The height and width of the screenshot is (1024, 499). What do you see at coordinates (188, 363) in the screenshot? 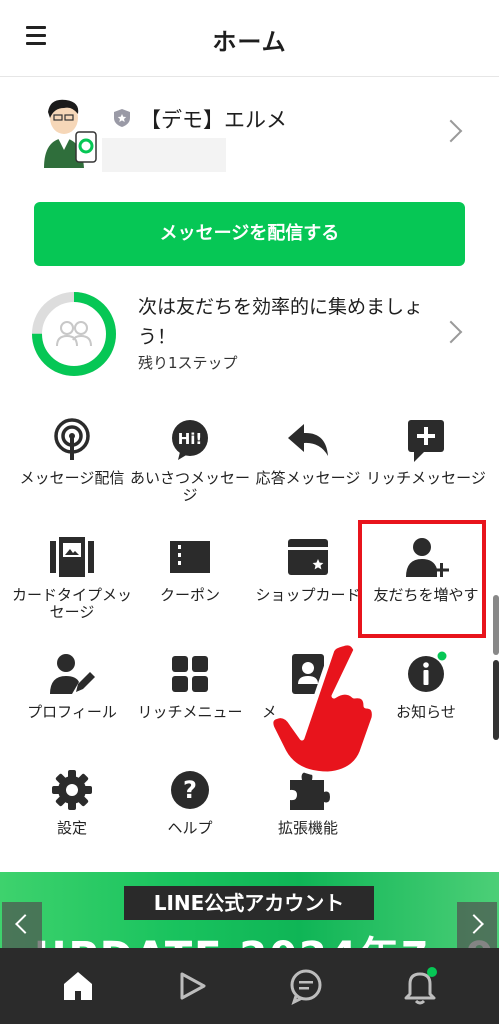
I see `remaining-steps-label: 残り1ステップ` at bounding box center [188, 363].